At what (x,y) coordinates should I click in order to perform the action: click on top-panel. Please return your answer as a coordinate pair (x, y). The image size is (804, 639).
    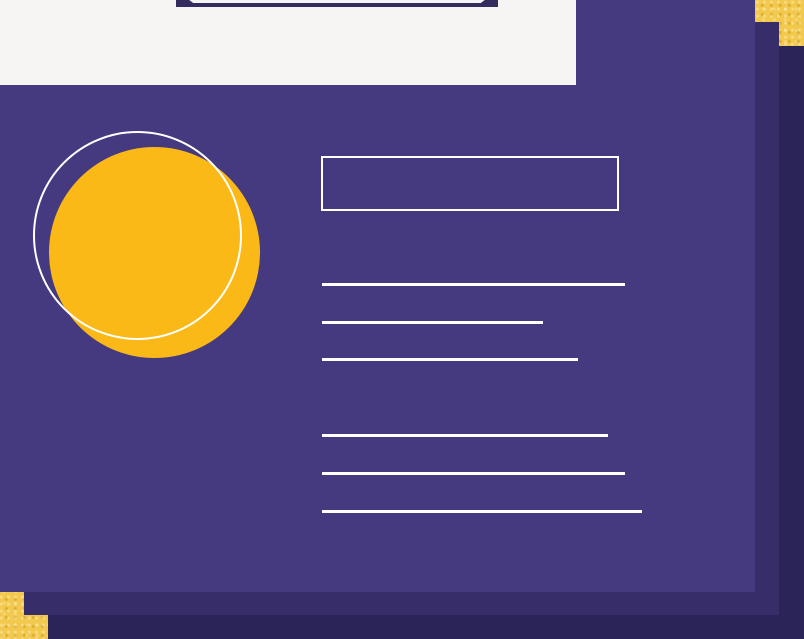
    Looking at the image, I should click on (288, 42).